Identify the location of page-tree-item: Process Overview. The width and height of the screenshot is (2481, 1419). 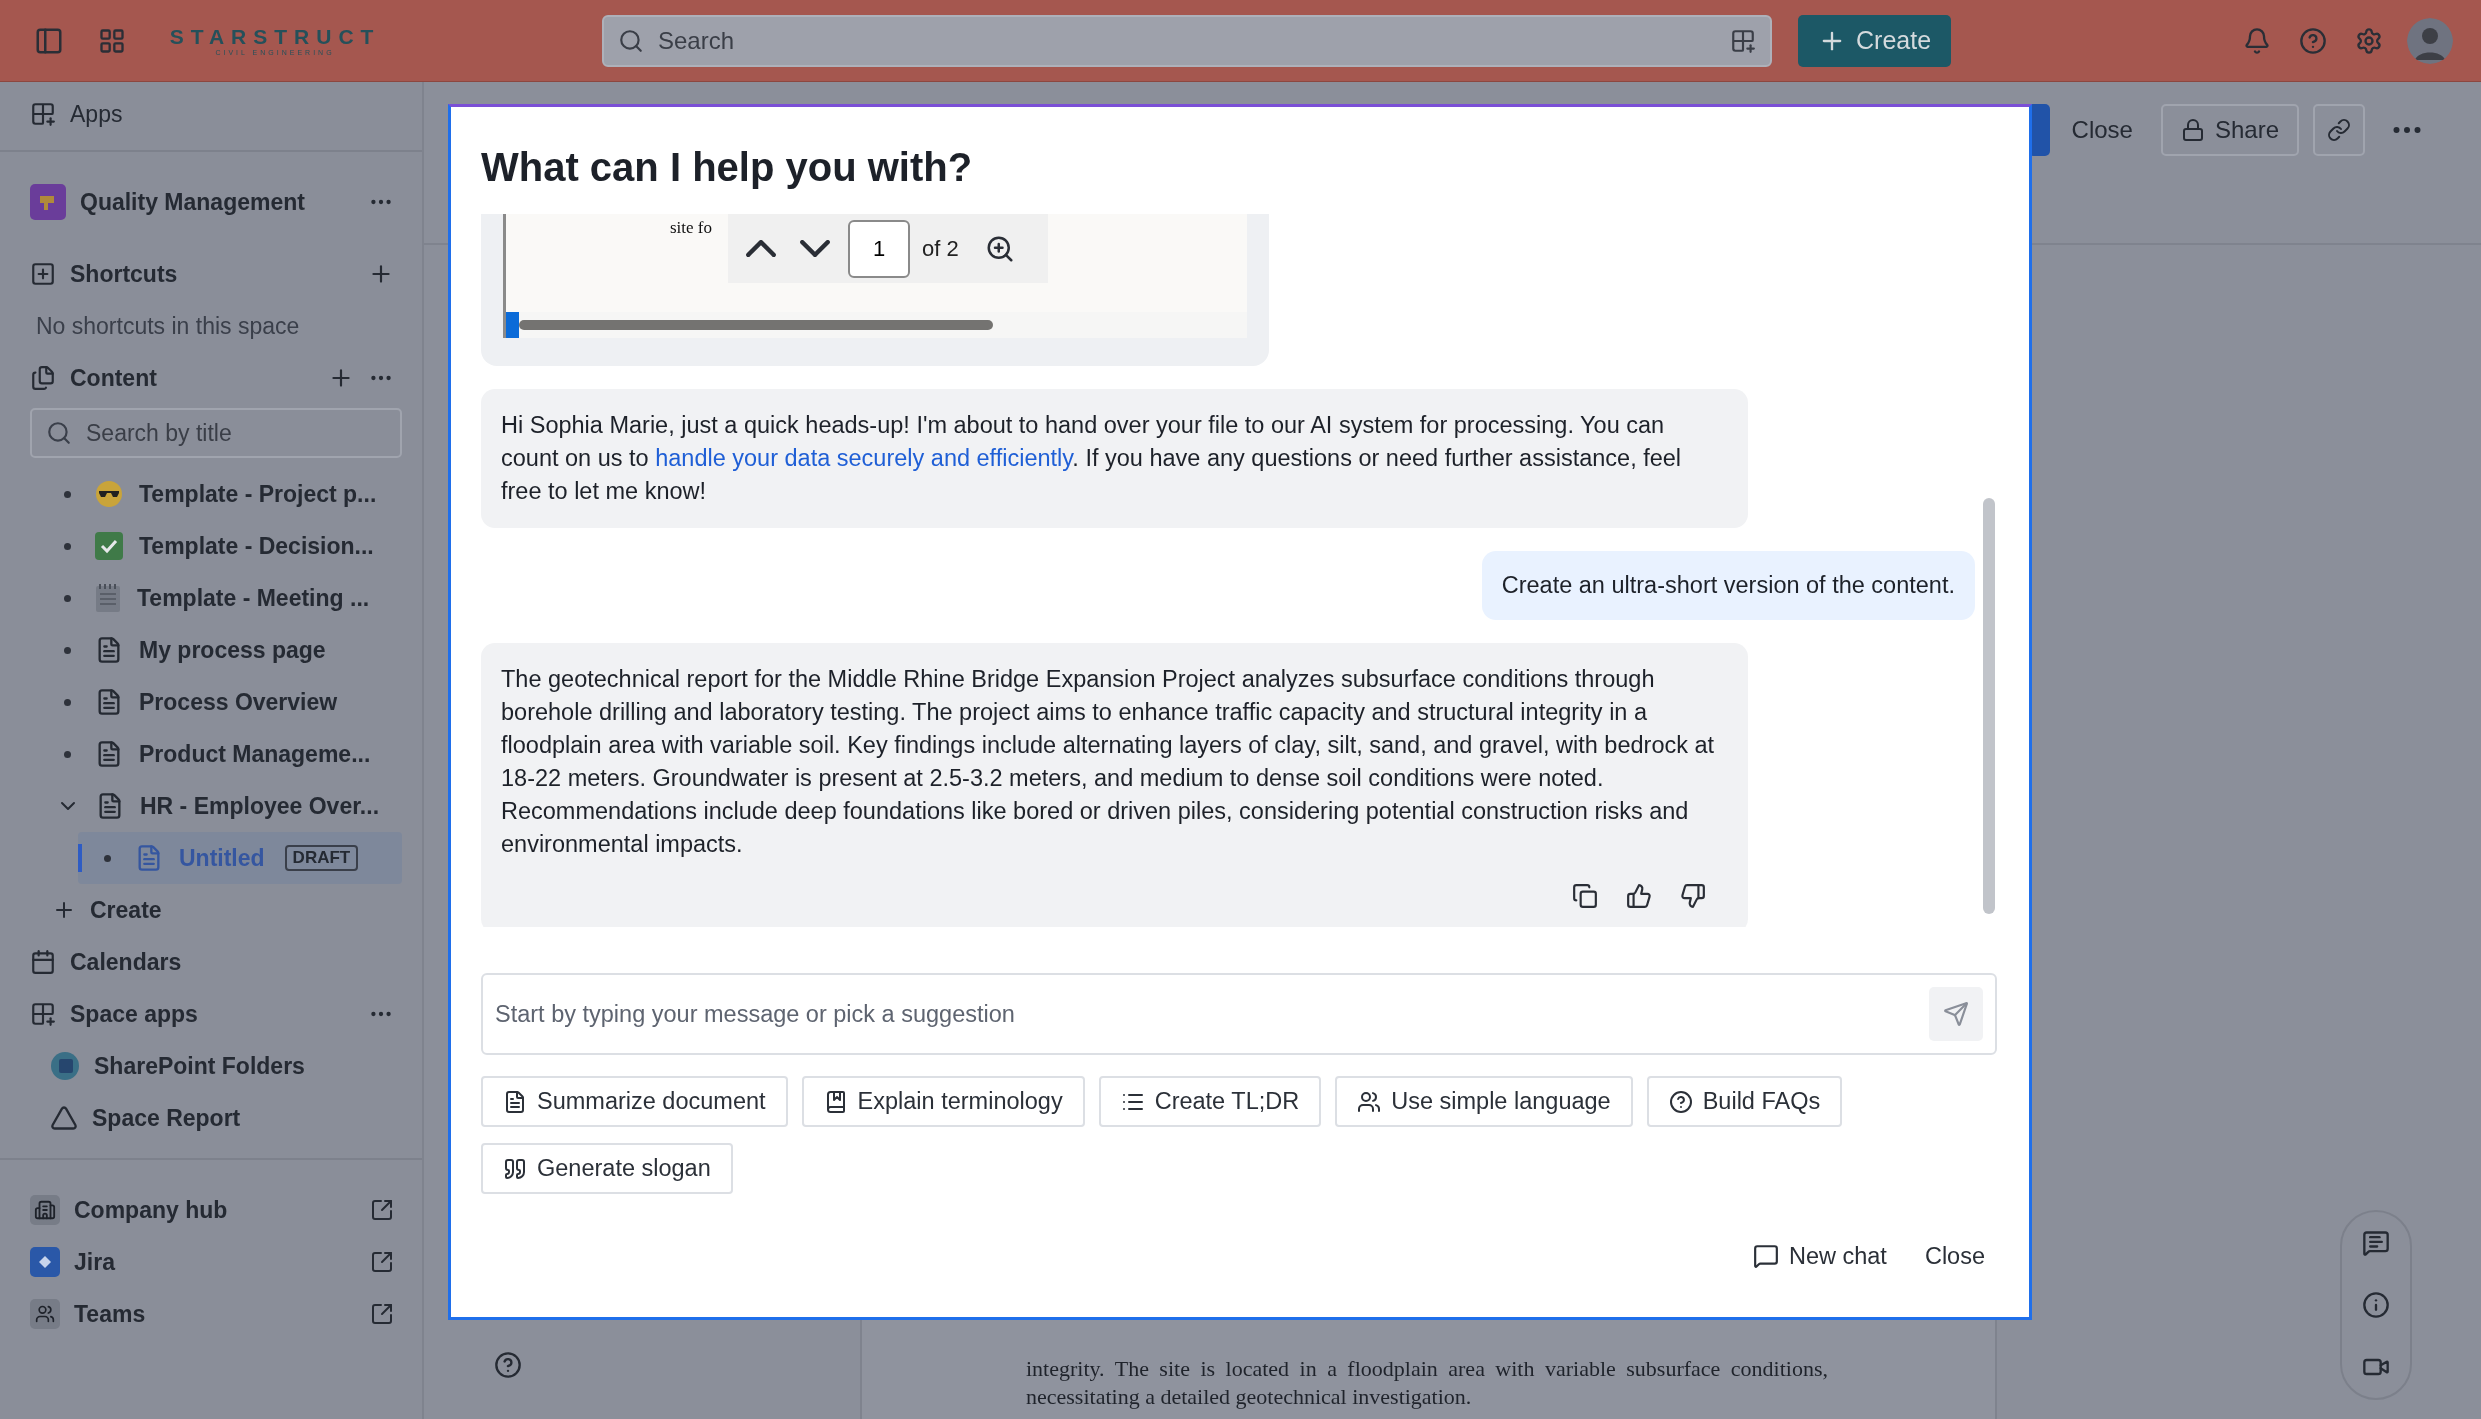
(220, 702).